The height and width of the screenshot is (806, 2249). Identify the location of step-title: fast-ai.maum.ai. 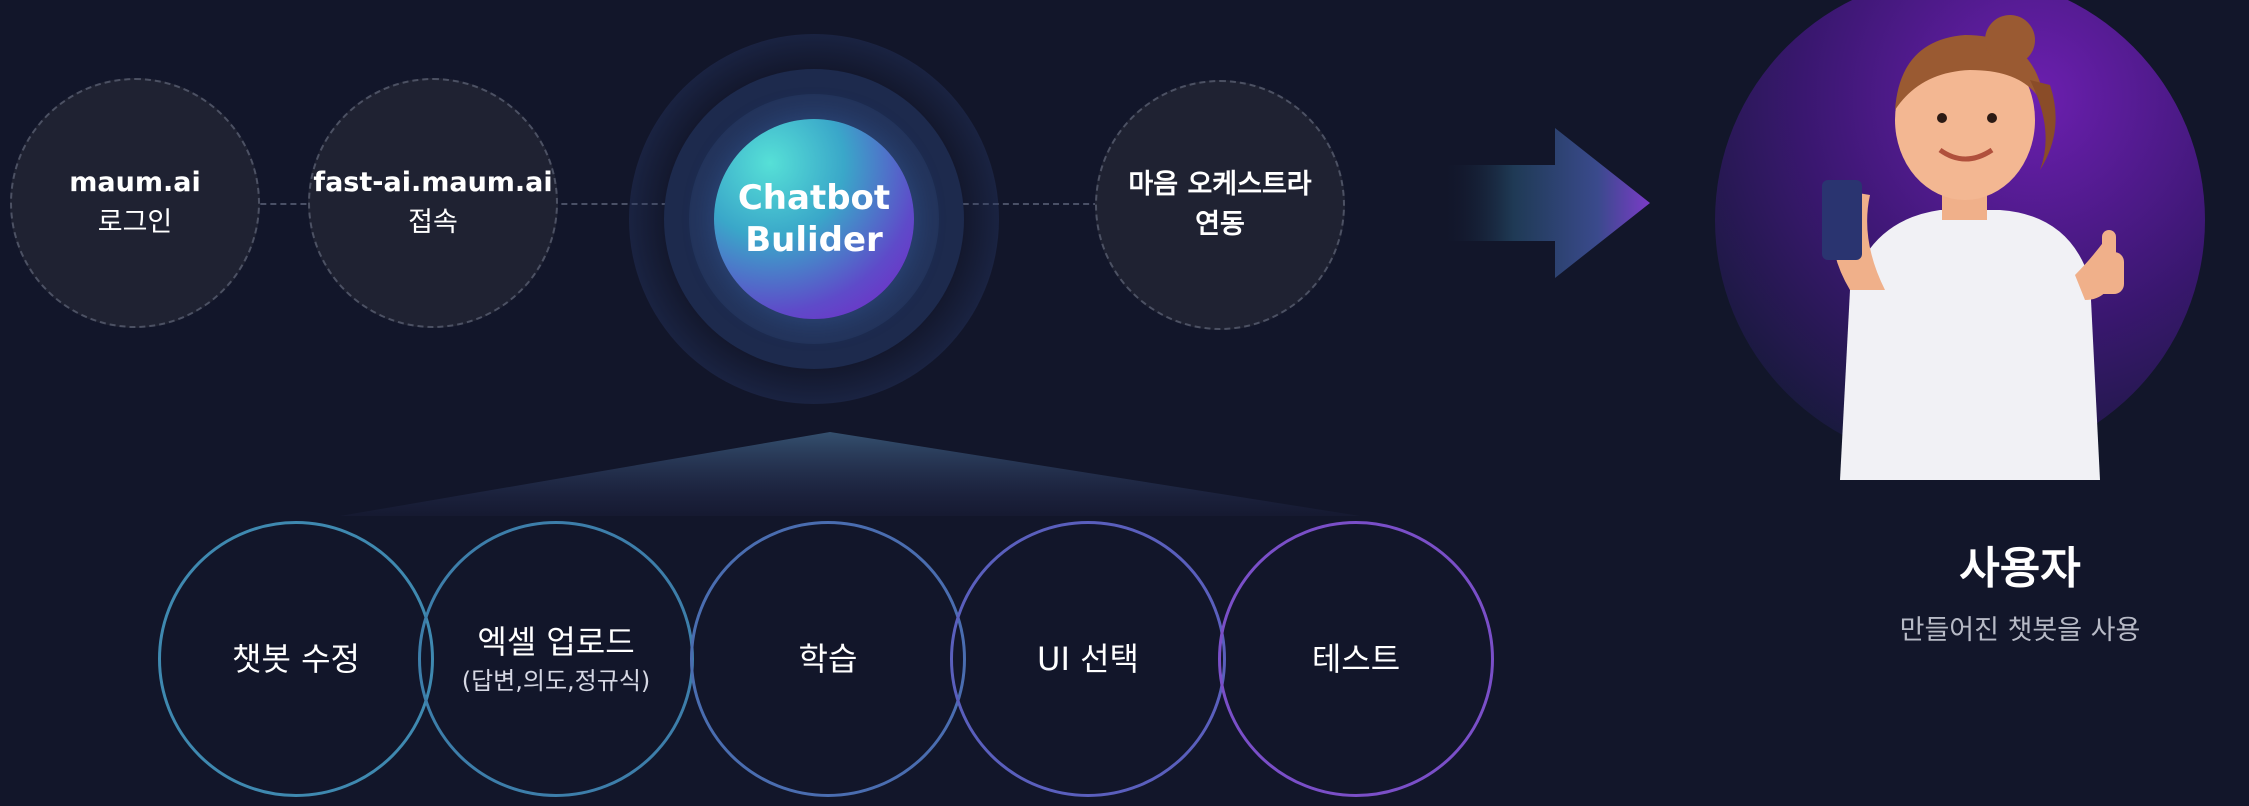
(433, 182).